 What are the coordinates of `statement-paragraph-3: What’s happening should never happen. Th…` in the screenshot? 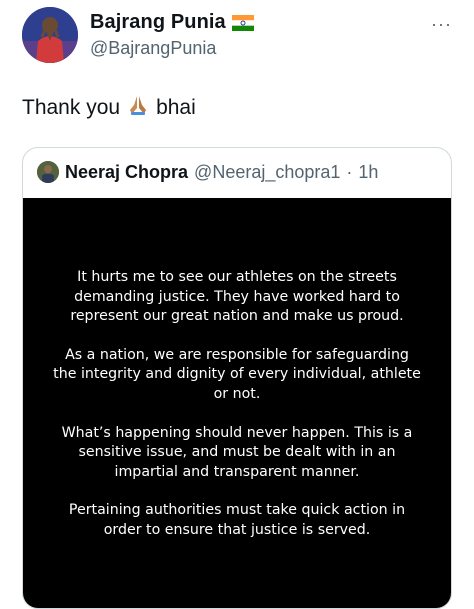 It's located at (237, 452).